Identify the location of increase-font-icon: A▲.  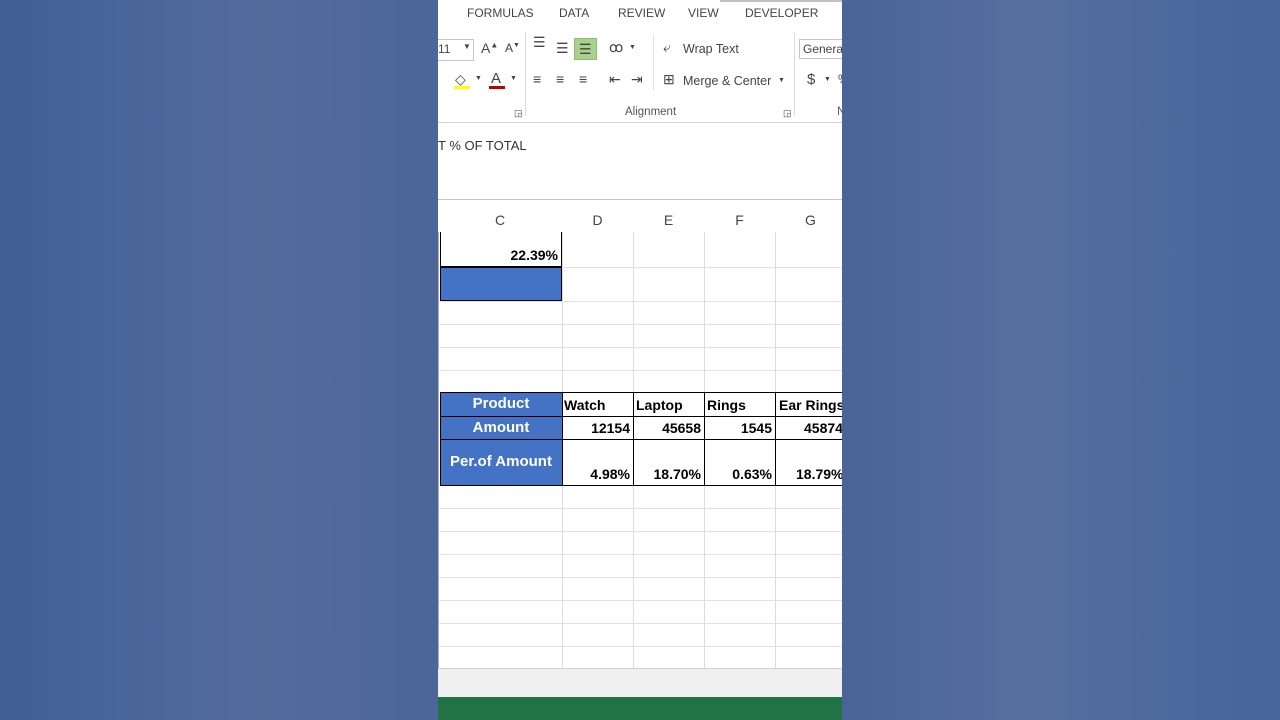
(489, 48).